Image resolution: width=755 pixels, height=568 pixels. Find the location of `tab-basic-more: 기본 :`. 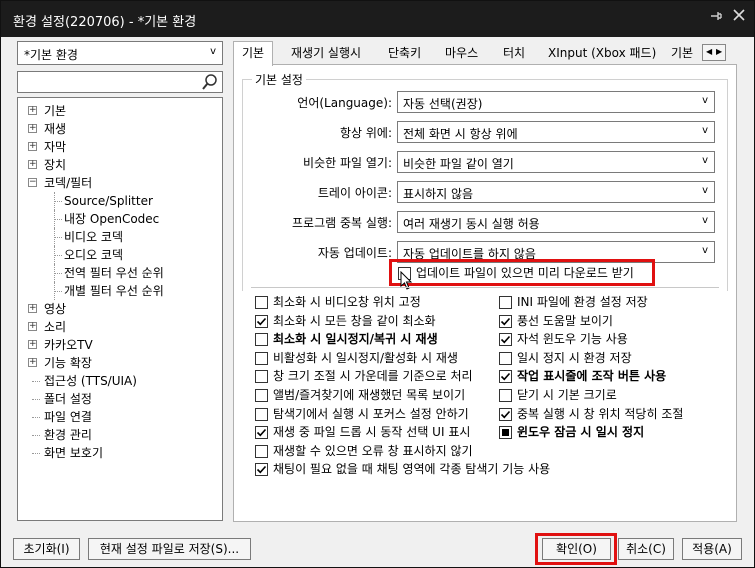

tab-basic-more: 기본 : is located at coordinates (684, 54).